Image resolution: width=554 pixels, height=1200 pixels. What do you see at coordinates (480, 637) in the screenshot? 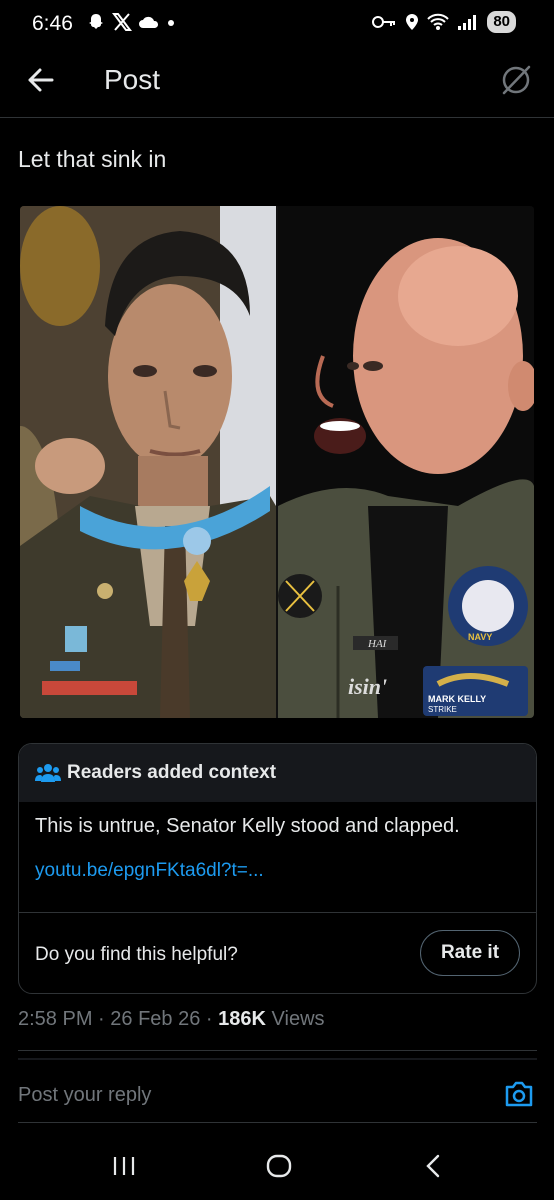
I see `patch-navy-text: NAVY` at bounding box center [480, 637].